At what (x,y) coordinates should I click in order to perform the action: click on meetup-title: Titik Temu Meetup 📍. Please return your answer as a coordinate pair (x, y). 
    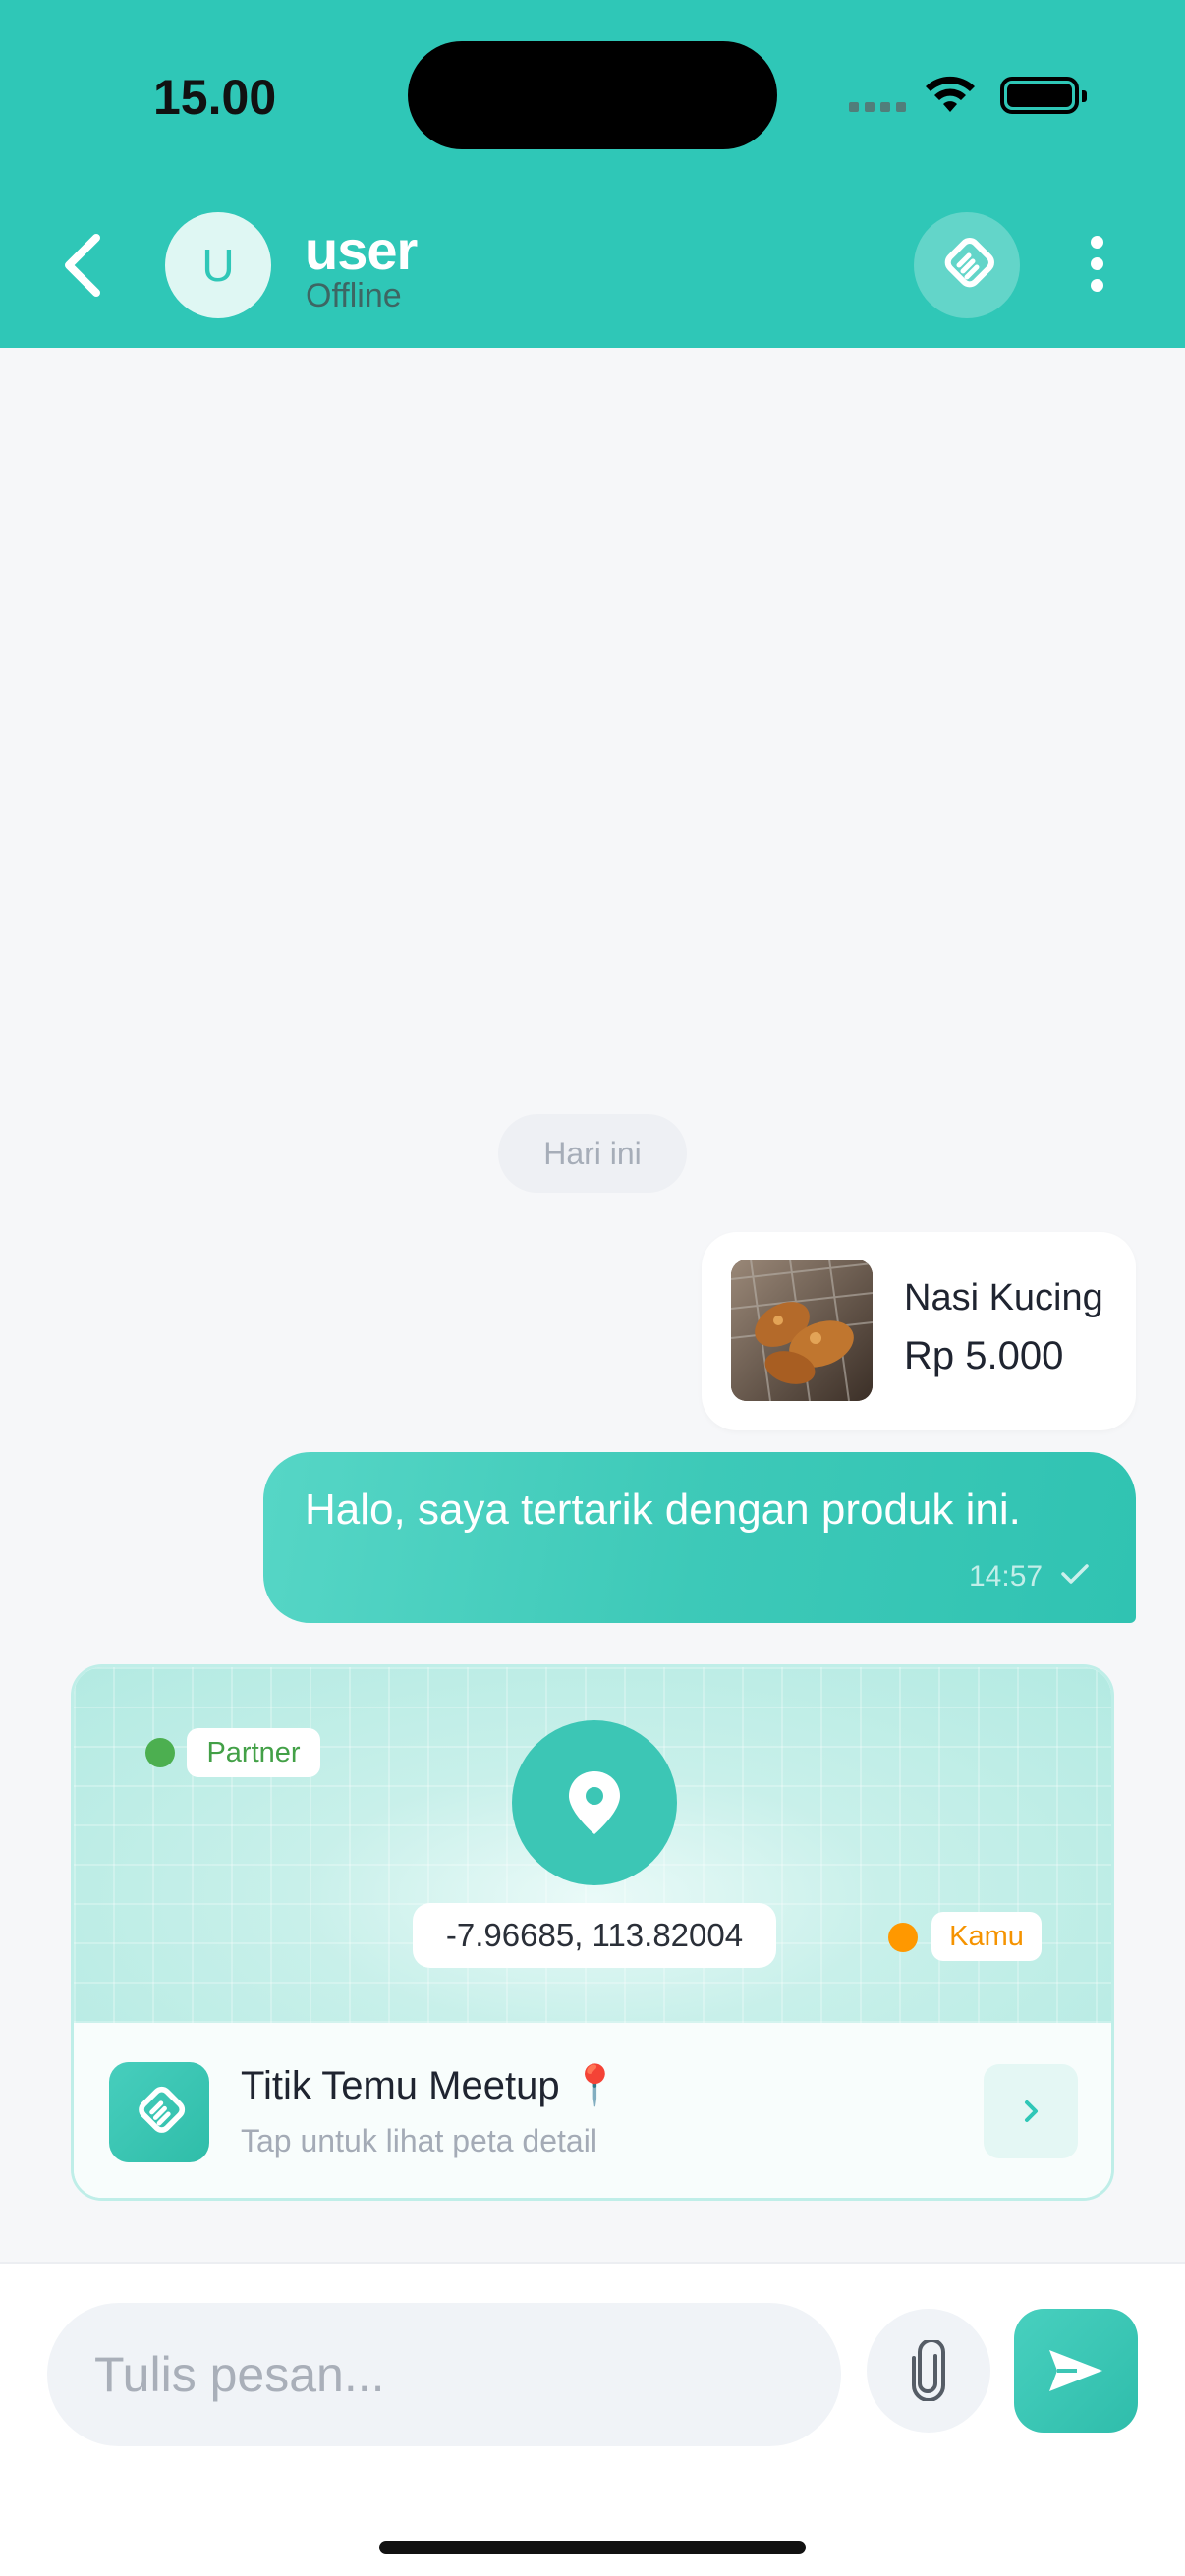
    Looking at the image, I should click on (431, 2085).